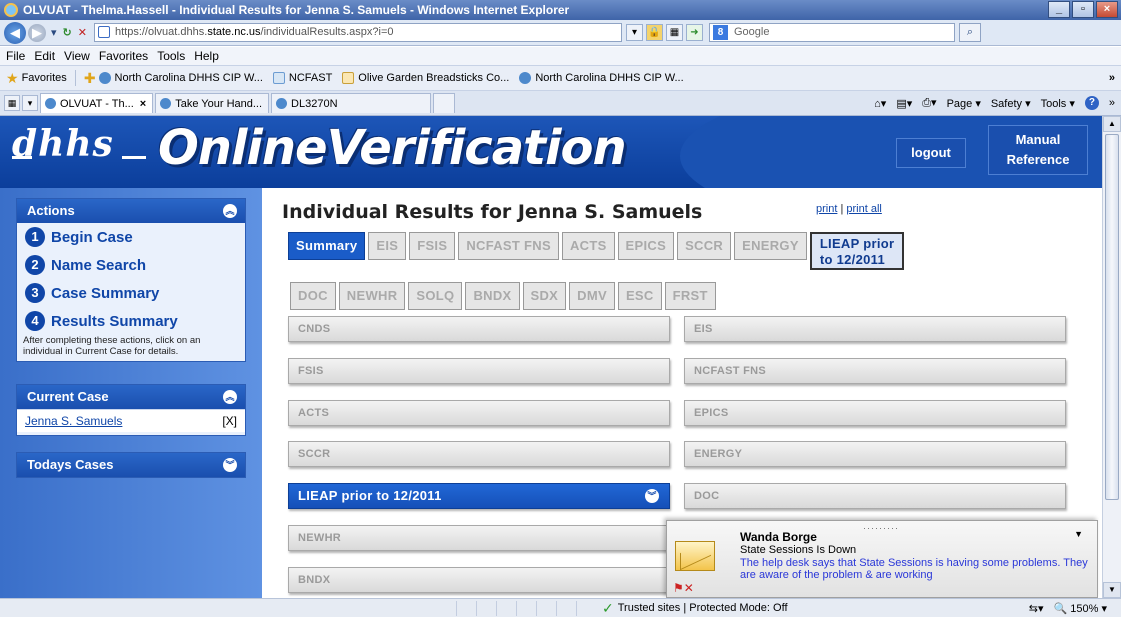  I want to click on stop-icon: ✕, so click(82, 32).